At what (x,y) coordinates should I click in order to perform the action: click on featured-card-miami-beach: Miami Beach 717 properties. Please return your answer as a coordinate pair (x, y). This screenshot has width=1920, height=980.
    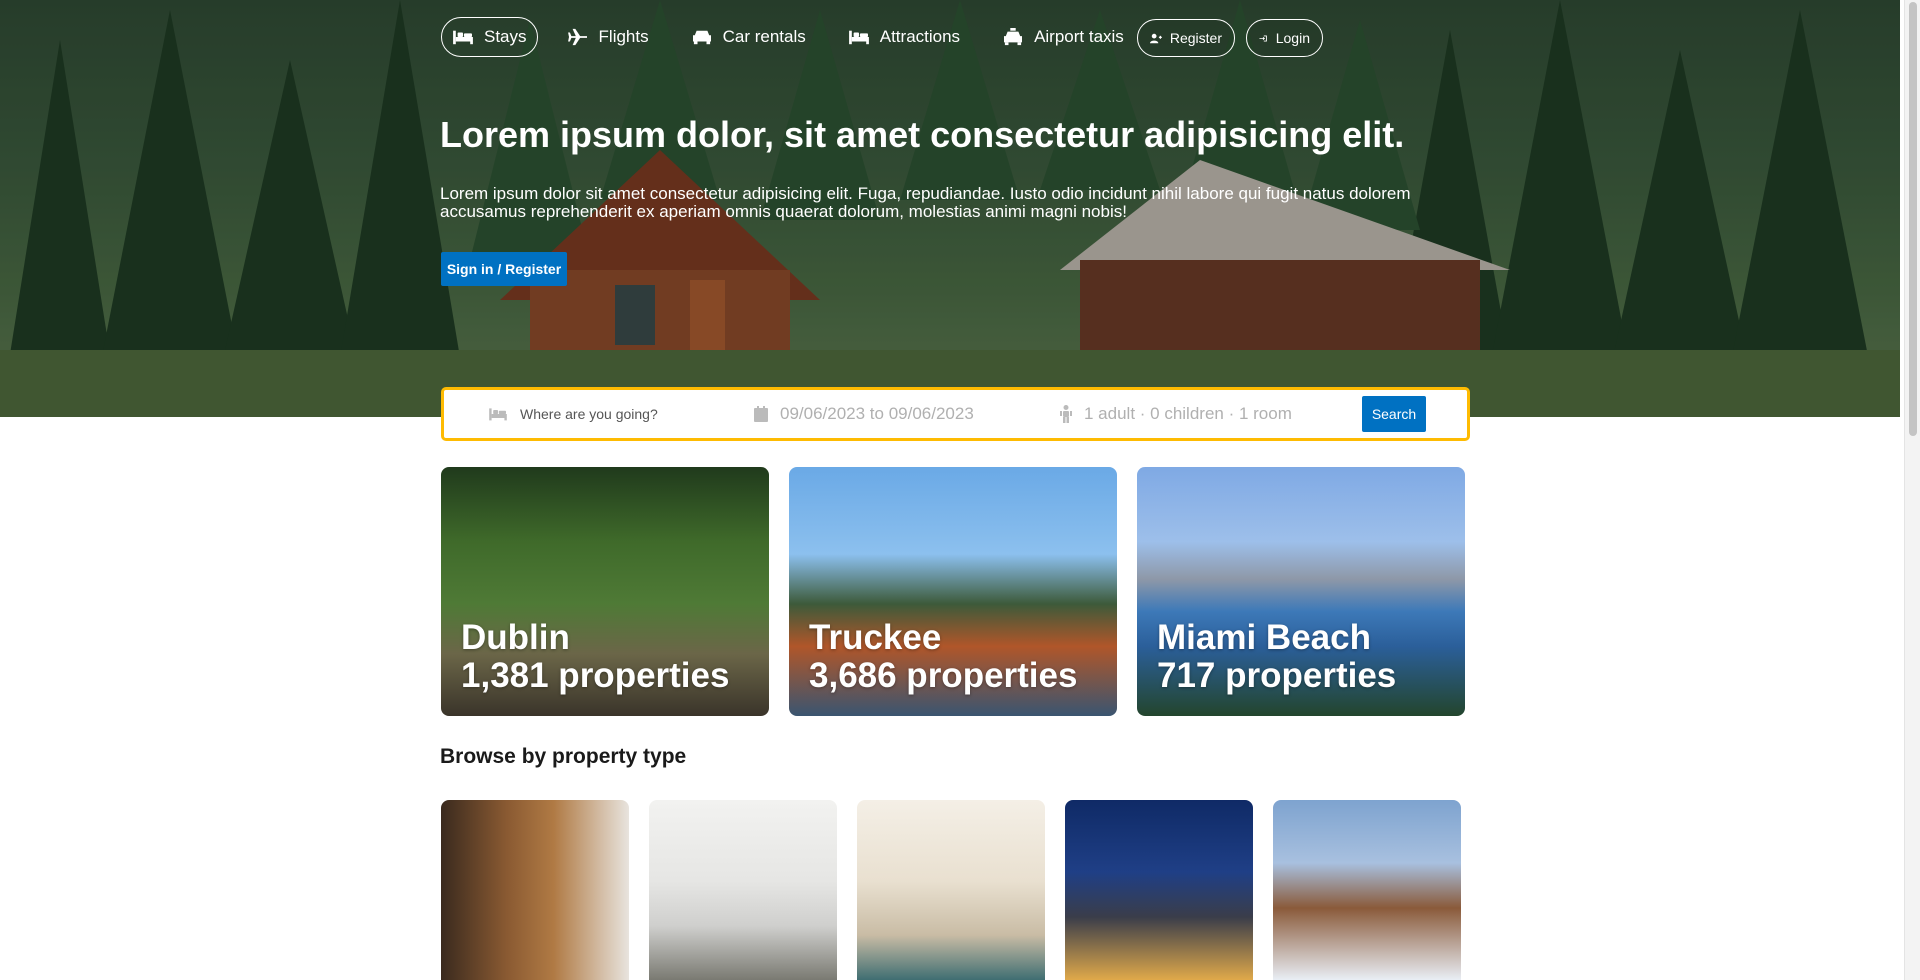
    Looking at the image, I should click on (1301, 591).